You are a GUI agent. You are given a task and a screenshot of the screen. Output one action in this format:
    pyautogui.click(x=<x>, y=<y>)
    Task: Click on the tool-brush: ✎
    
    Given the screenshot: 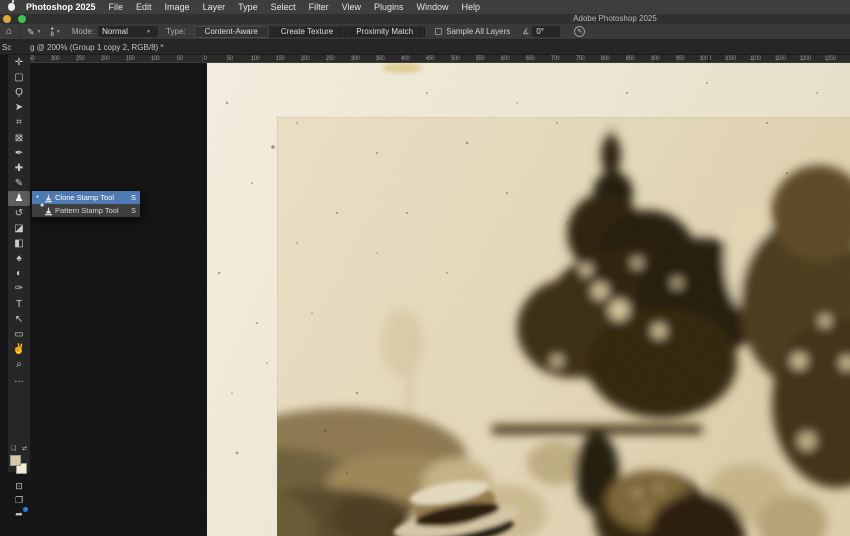 What is the action you would take?
    pyautogui.click(x=19, y=183)
    